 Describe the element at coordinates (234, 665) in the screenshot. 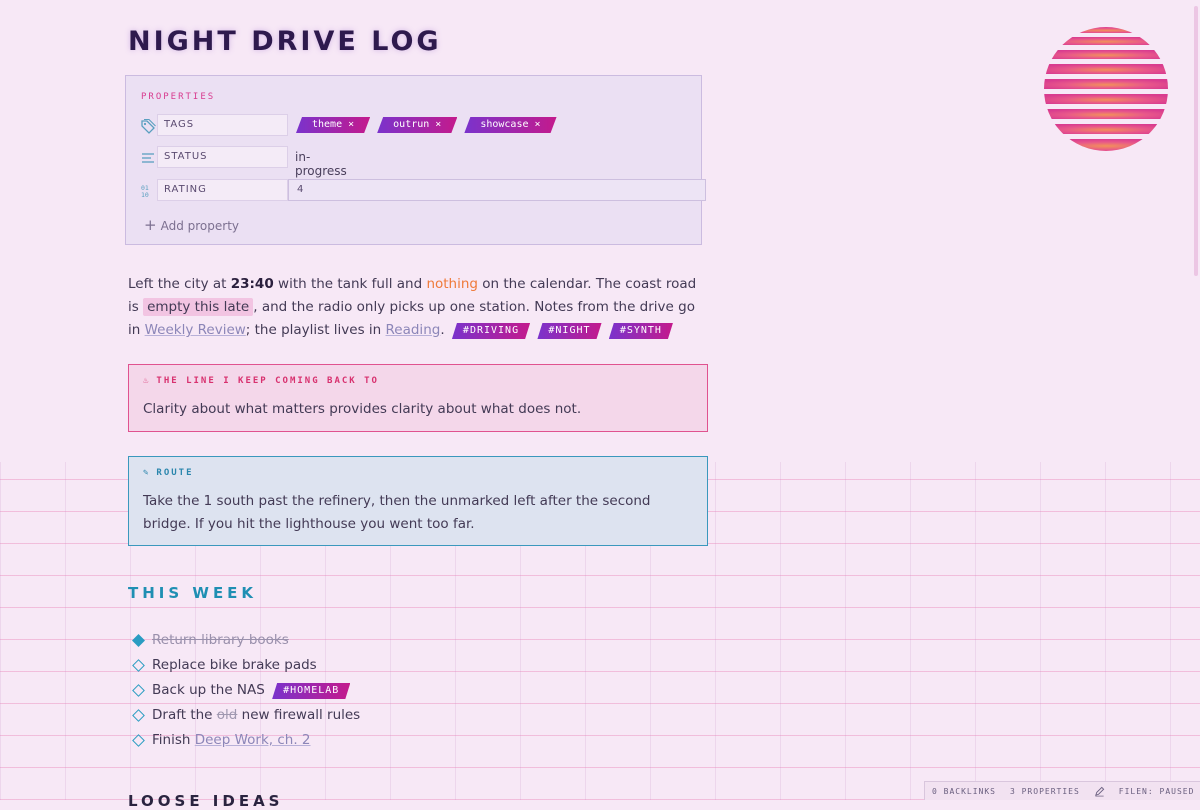

I see `task-text: Replace bike brake pads` at that location.